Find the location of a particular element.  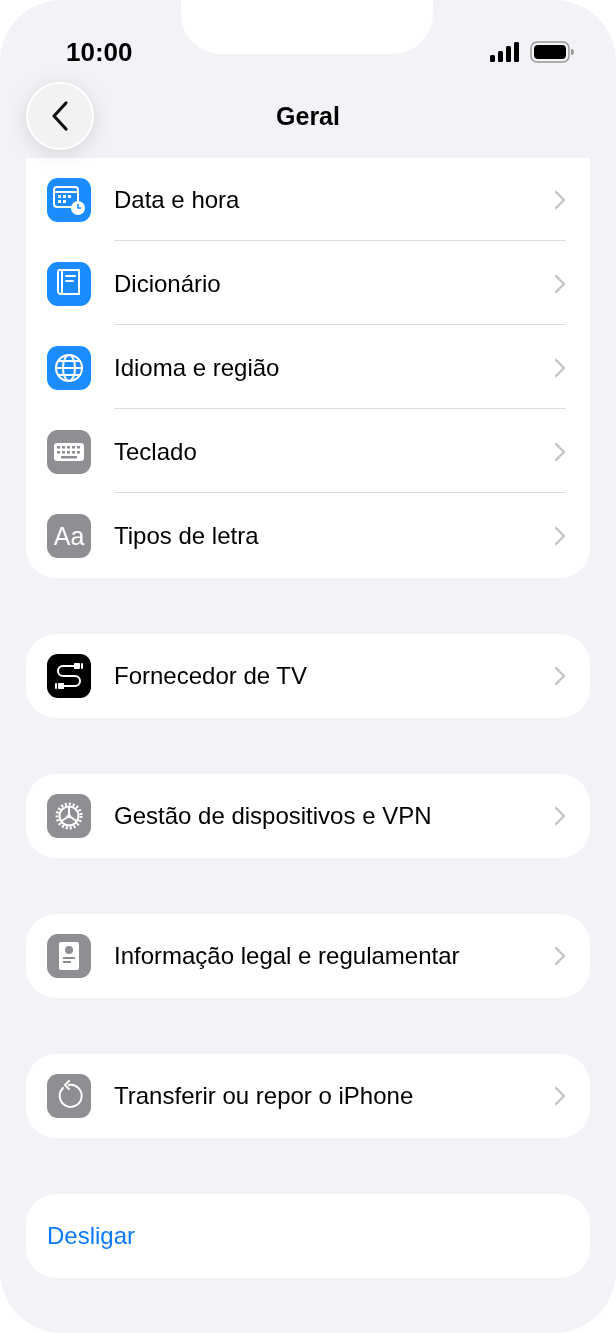

back-icon is located at coordinates (60, 116).